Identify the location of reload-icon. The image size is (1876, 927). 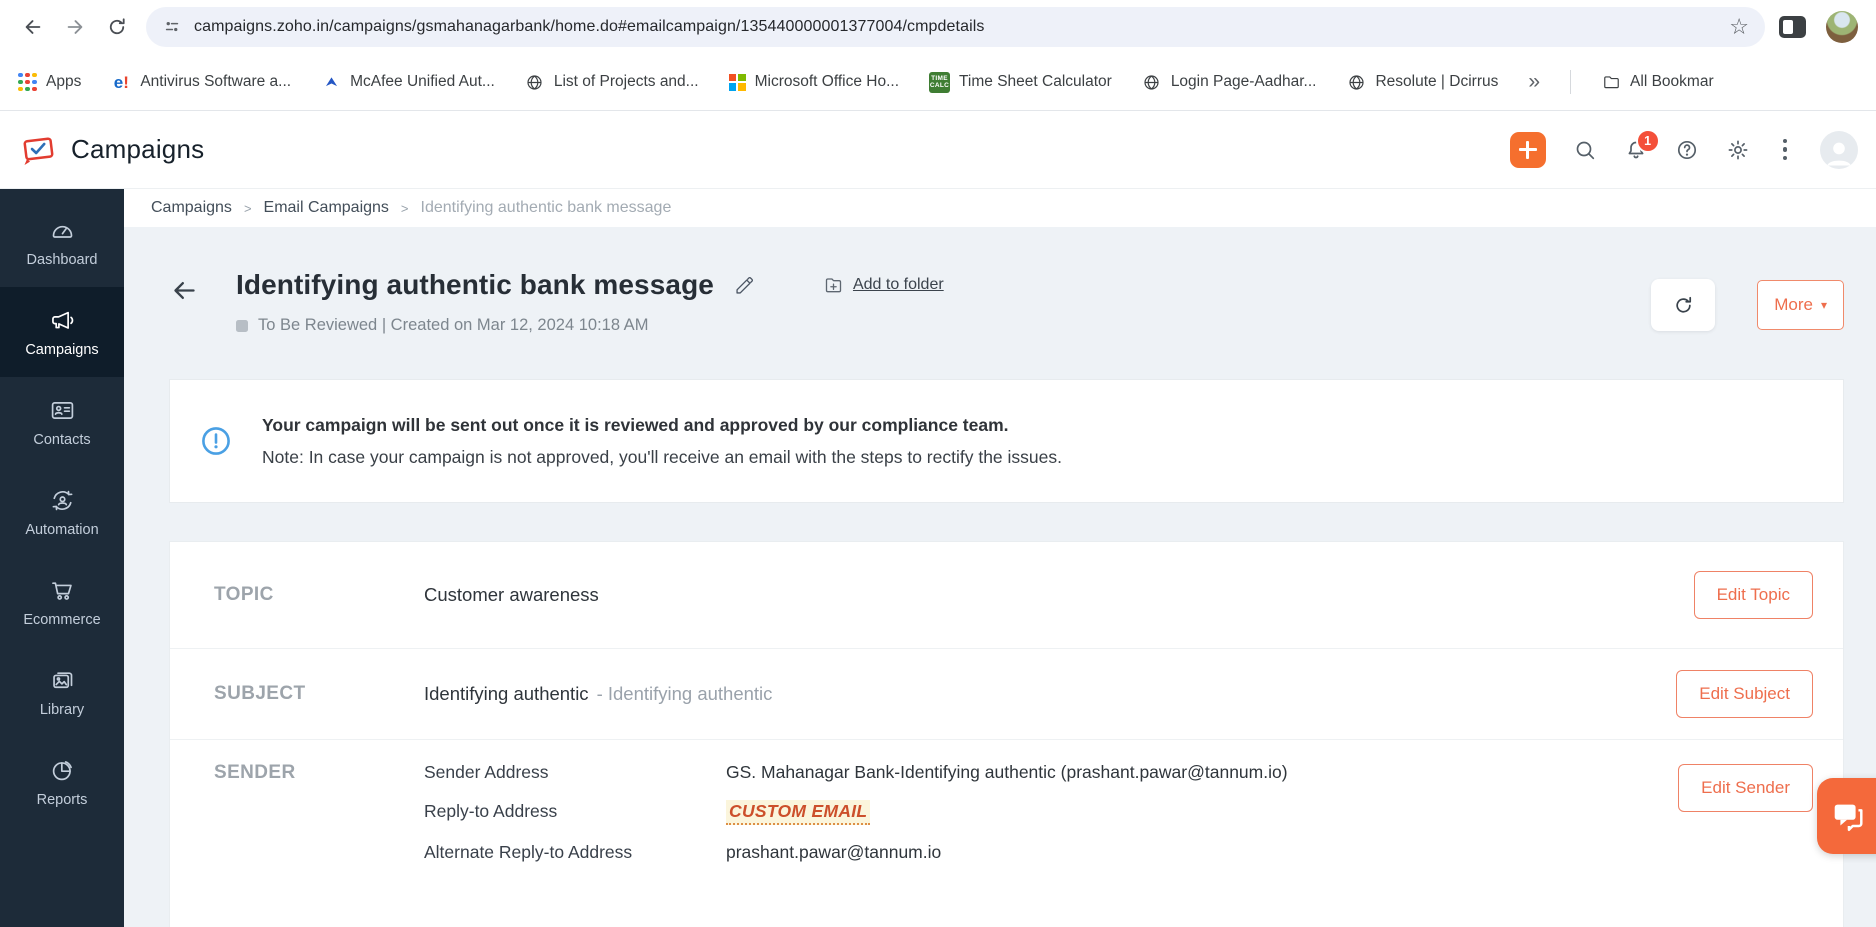
(117, 26).